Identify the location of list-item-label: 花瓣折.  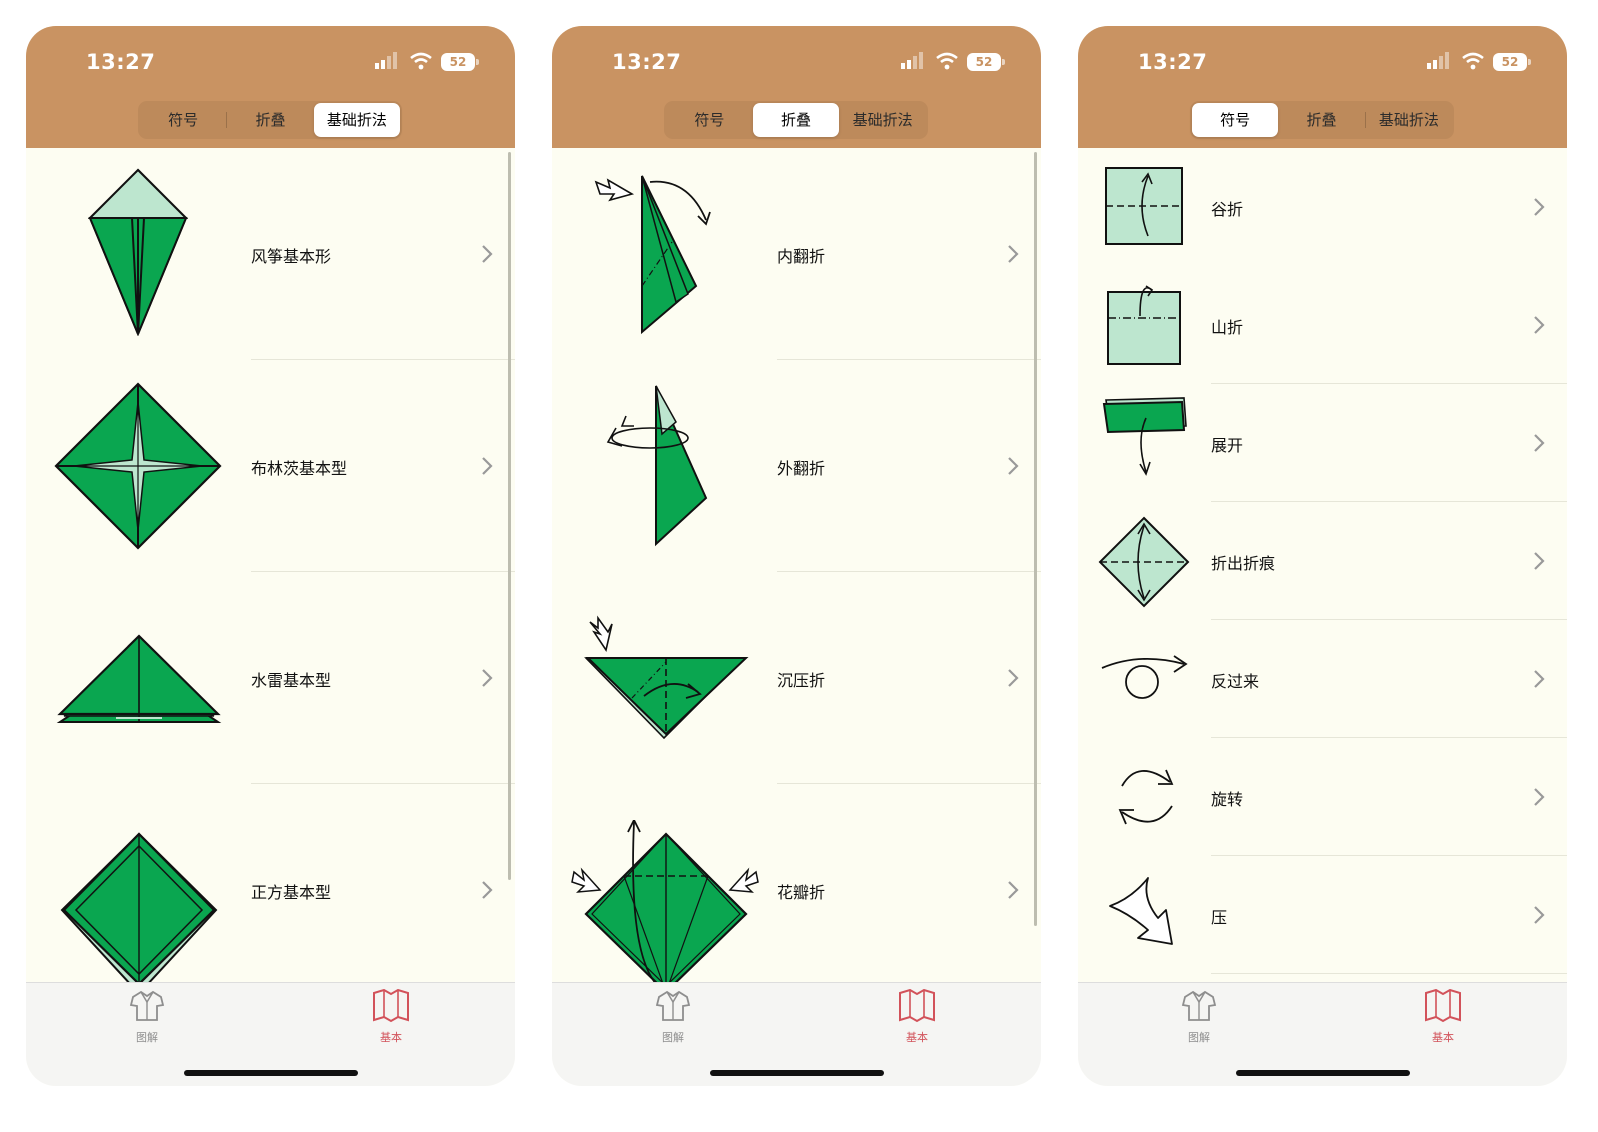
(801, 892).